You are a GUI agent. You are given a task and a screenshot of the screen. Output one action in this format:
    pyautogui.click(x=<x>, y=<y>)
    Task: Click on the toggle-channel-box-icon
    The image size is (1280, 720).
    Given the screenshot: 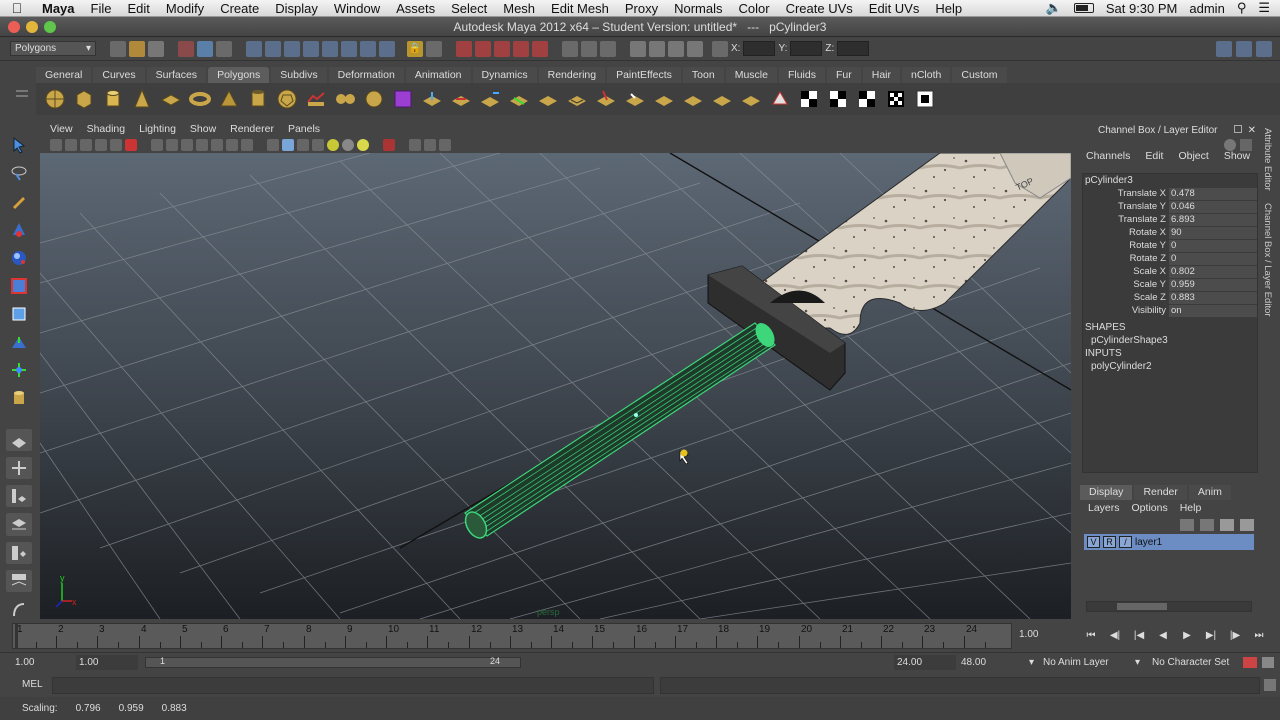 What is the action you would take?
    pyautogui.click(x=1264, y=48)
    